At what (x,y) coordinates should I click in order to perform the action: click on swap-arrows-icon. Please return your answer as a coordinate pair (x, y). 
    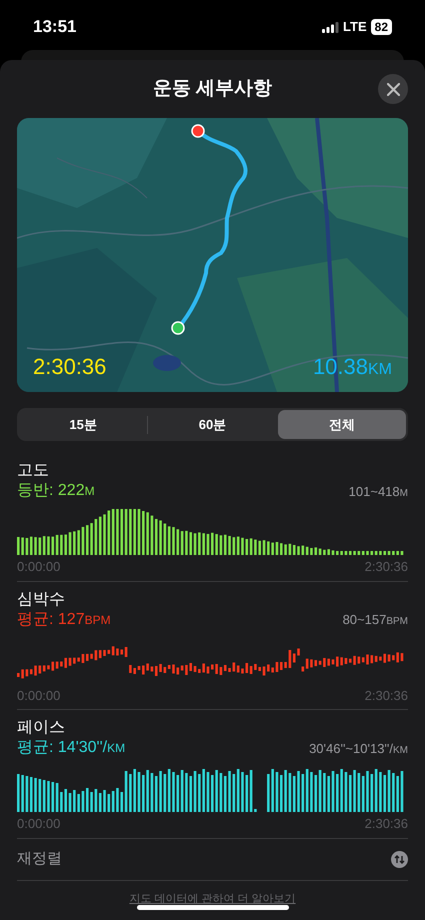
    Looking at the image, I should click on (399, 859).